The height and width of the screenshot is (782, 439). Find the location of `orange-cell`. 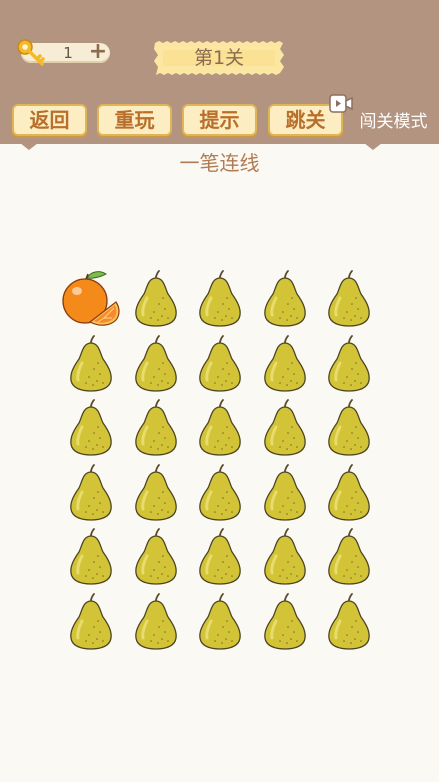

orange-cell is located at coordinates (91, 299).